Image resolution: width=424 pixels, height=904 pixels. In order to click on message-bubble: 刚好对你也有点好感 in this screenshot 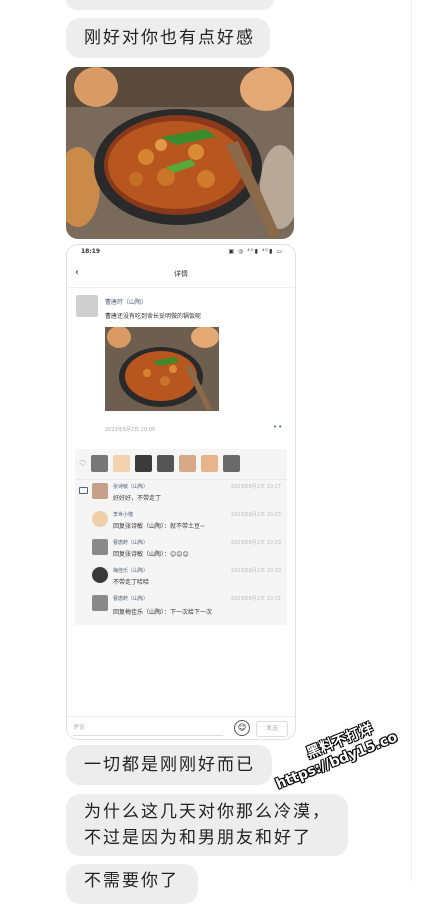, I will do `click(168, 38)`.